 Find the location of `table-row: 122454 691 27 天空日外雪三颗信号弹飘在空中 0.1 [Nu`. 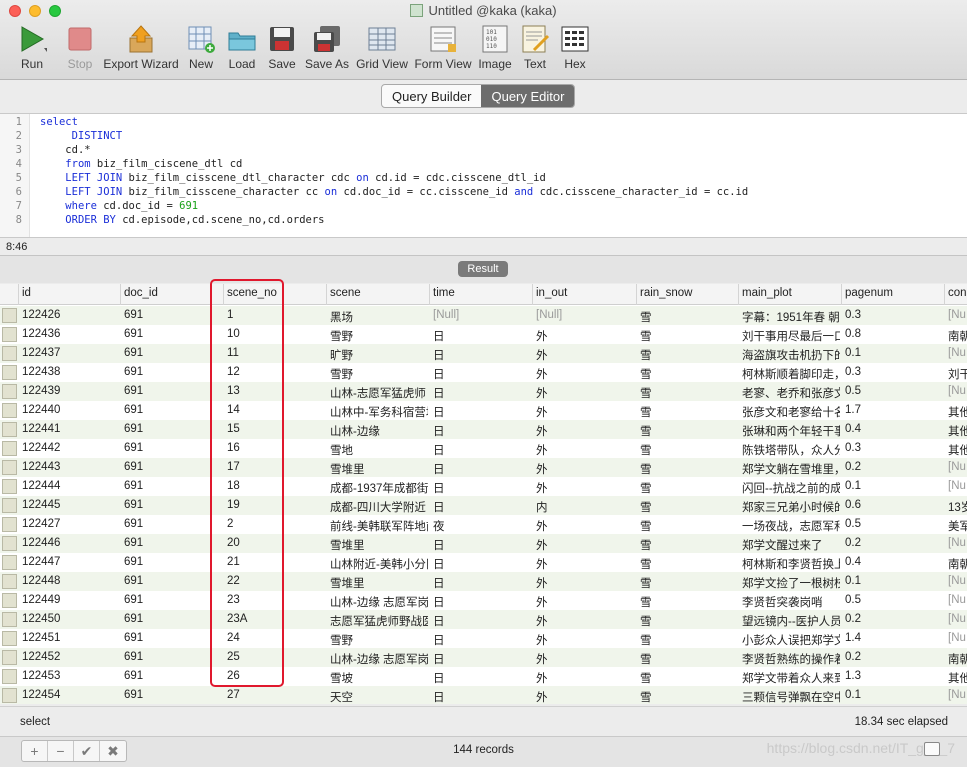

table-row: 122454 691 27 天空日外雪三颗信号弹飘在空中 0.1 [Nu is located at coordinates (483, 695).